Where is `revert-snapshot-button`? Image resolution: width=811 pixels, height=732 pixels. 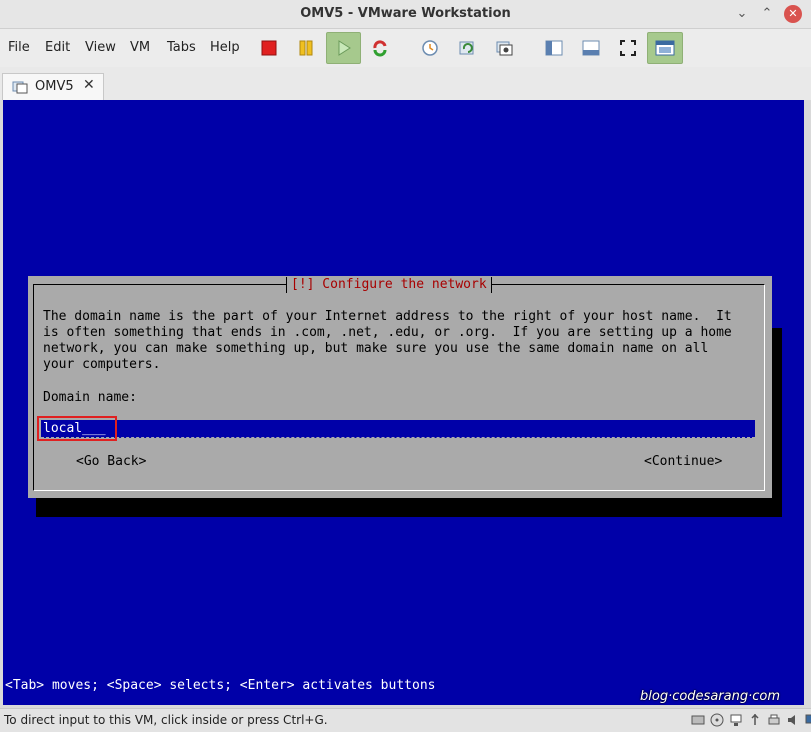
revert-snapshot-button is located at coordinates (467, 48).